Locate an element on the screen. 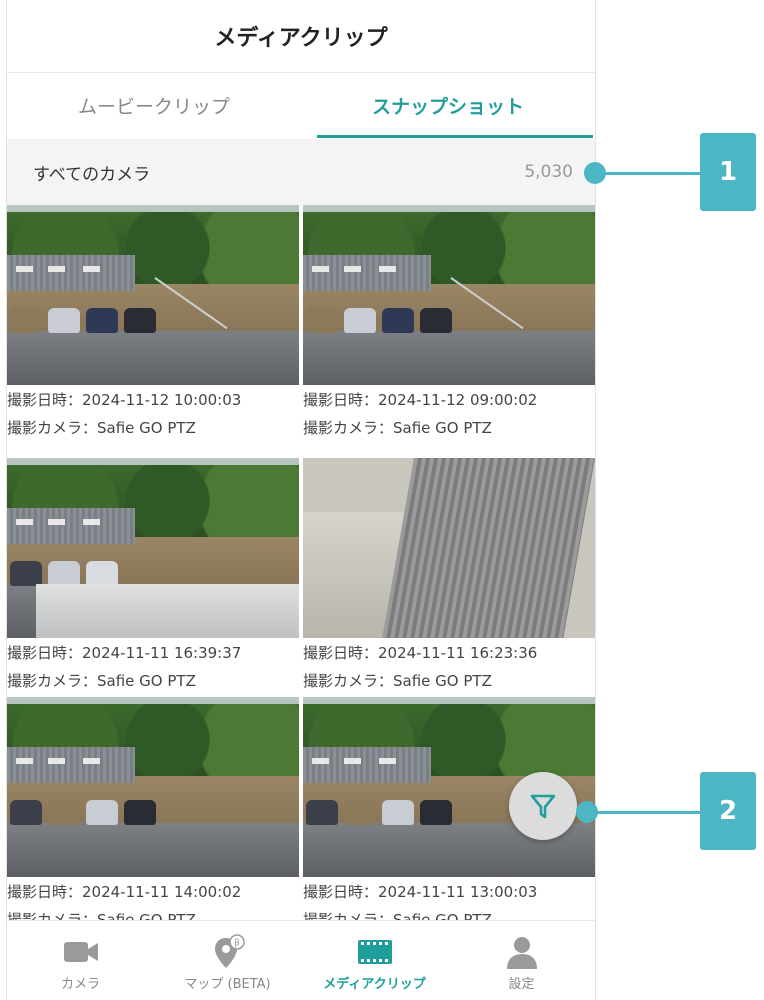  nav-item-settings: 設定 is located at coordinates (521, 960).